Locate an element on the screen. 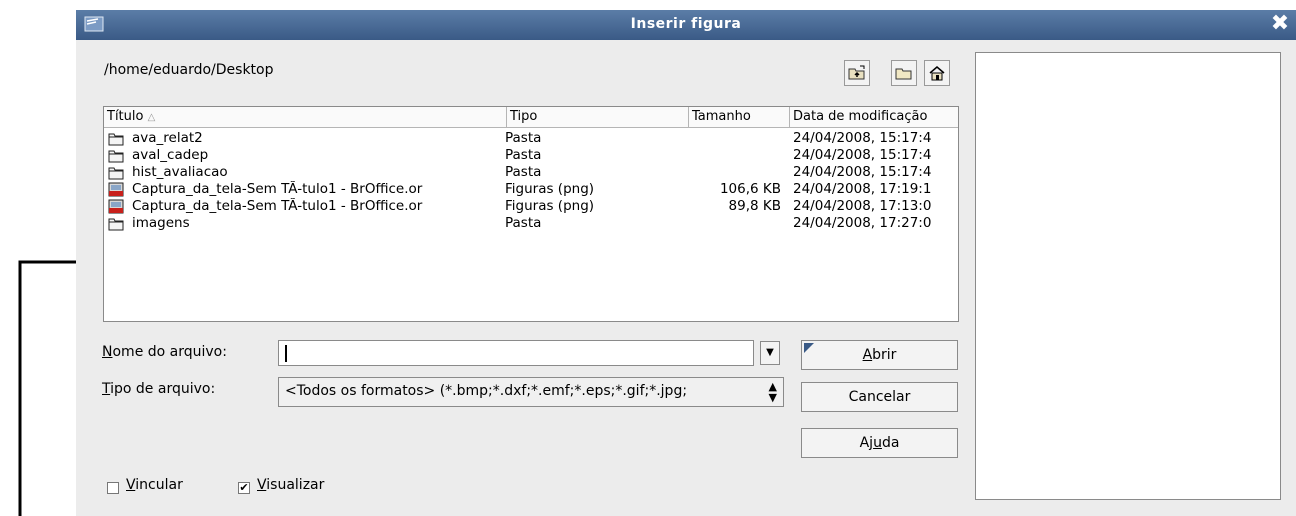 This screenshot has width=1296, height=516. filename-label: Nome do arquivo: is located at coordinates (164, 352).